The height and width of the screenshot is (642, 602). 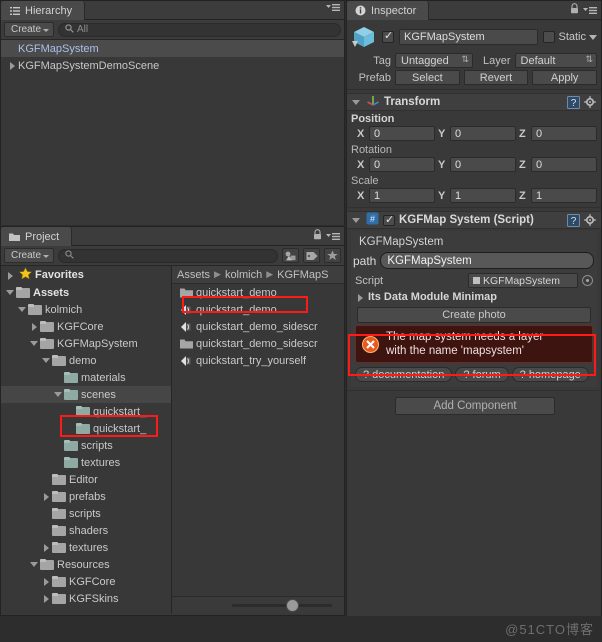 I want to click on project-tree-item: kolmich, so click(x=86, y=309).